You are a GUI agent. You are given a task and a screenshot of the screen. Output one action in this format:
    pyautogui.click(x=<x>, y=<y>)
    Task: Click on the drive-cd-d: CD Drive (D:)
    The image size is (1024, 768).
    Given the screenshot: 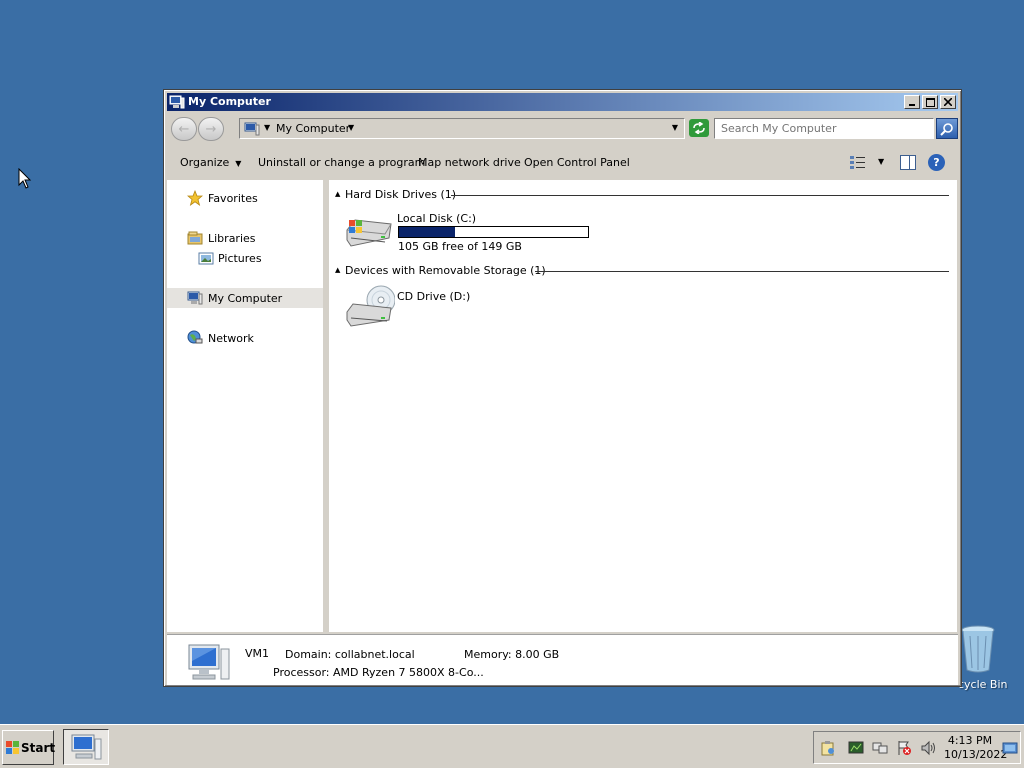 What is the action you would take?
    pyautogui.click(x=443, y=308)
    